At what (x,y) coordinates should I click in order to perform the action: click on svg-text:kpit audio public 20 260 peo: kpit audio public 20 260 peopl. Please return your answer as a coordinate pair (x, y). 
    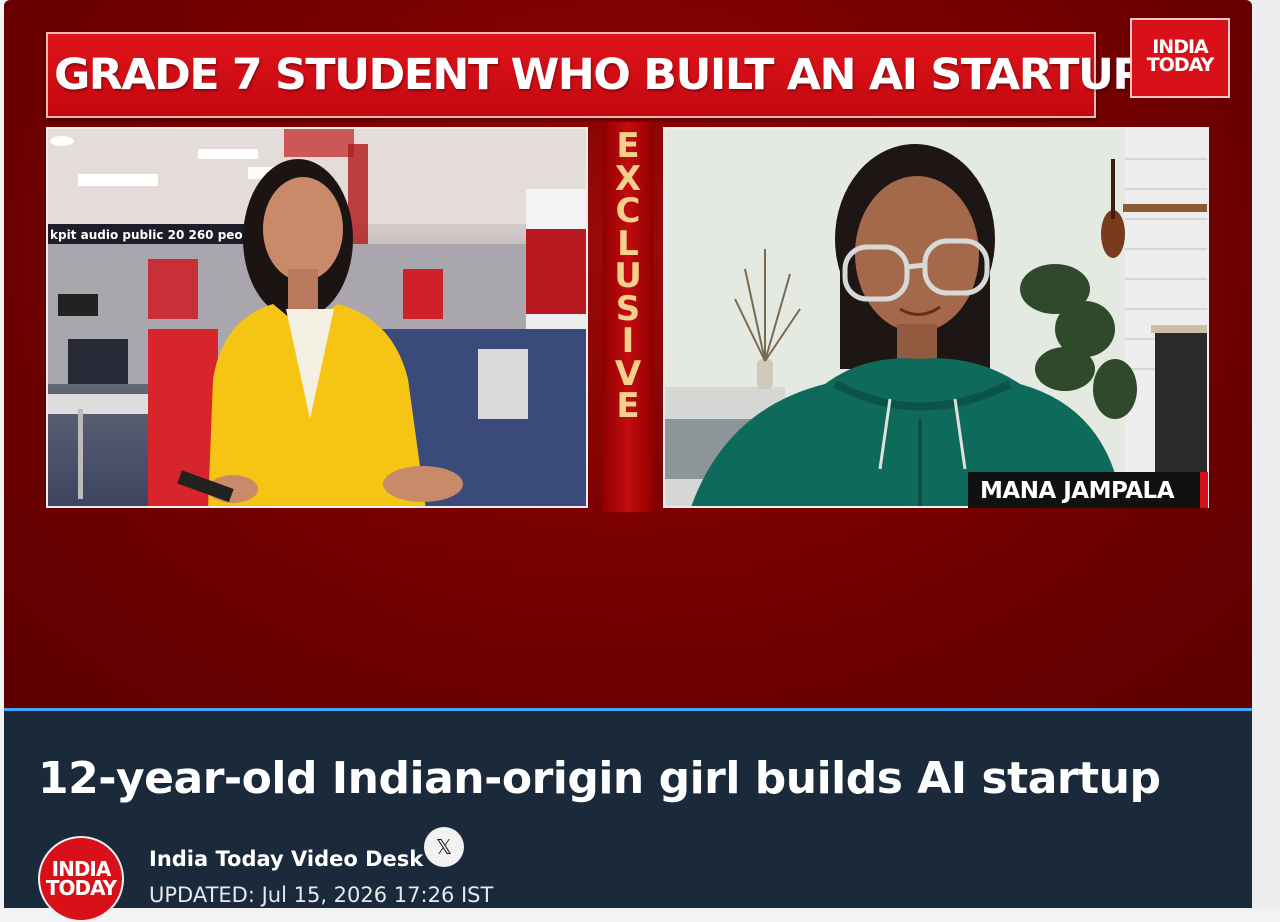
    Looking at the image, I should click on (152, 235).